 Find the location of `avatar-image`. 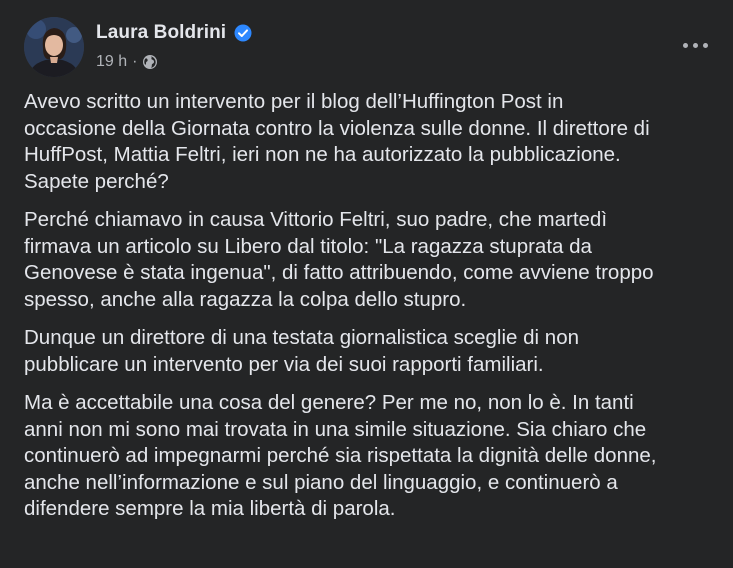

avatar-image is located at coordinates (54, 47).